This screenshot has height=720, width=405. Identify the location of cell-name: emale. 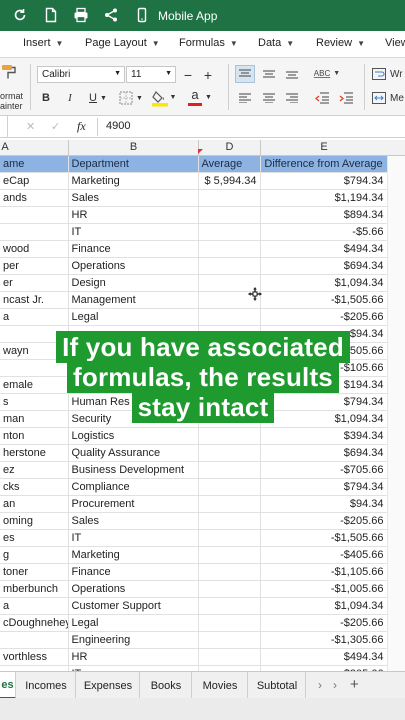
(34, 385).